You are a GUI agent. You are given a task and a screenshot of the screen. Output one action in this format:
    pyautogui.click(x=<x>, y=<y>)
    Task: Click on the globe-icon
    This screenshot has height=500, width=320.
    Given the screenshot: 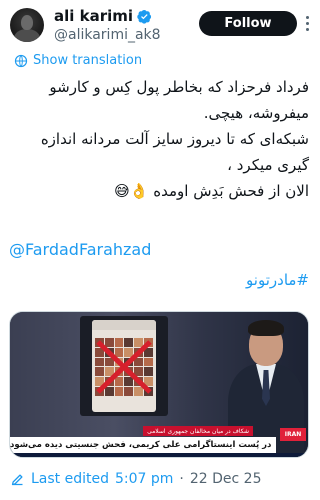 What is the action you would take?
    pyautogui.click(x=21, y=60)
    